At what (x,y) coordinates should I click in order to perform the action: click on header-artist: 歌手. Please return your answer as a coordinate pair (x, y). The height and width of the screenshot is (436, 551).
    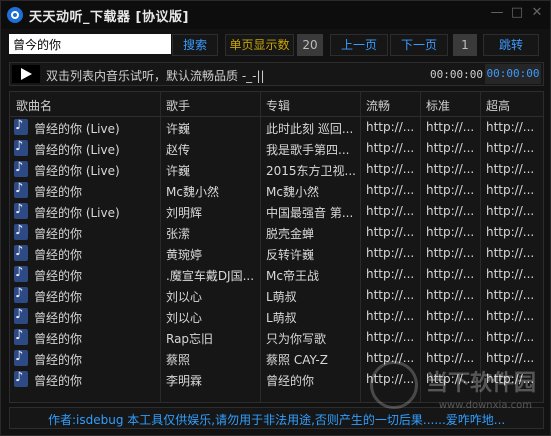
    Looking at the image, I should click on (178, 105).